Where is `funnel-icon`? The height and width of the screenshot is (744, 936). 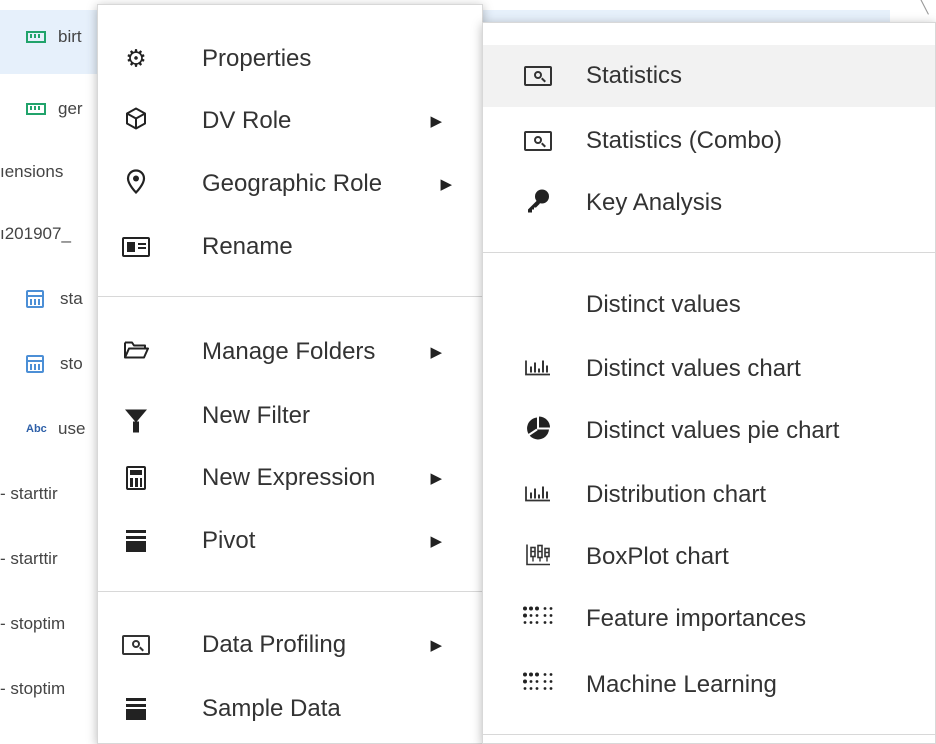
funnel-icon is located at coordinates (136, 421).